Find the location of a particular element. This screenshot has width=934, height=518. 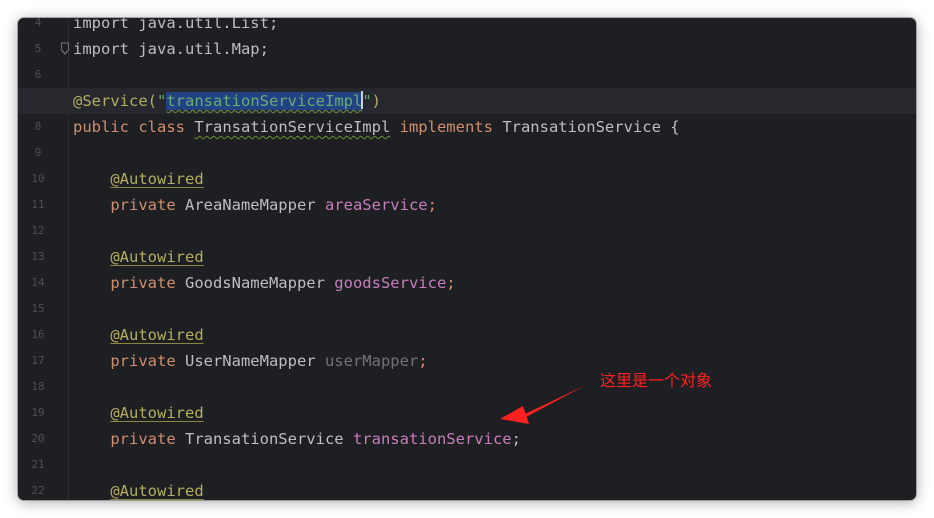

code-token: GoodsNameMapper is located at coordinates (259, 283).